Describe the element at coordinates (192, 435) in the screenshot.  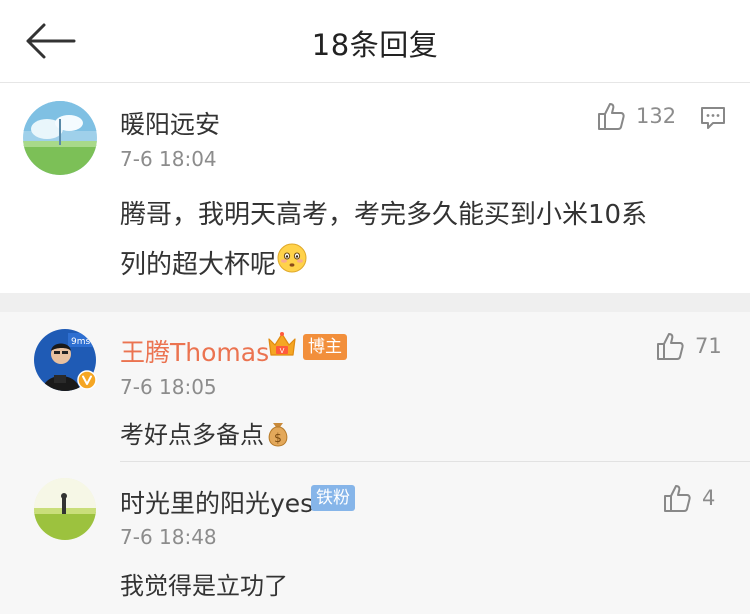
I see `reply-text-body: 考好点多备点` at that location.